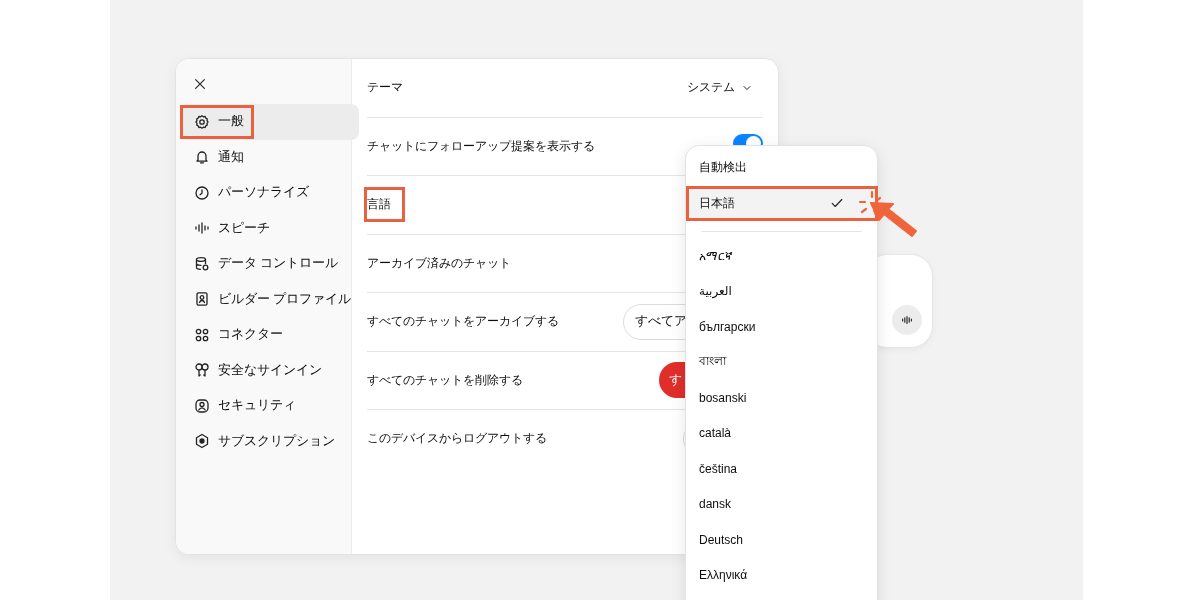 The image size is (1200, 600). I want to click on setting-label: すべてのチャットを削除する, so click(445, 380).